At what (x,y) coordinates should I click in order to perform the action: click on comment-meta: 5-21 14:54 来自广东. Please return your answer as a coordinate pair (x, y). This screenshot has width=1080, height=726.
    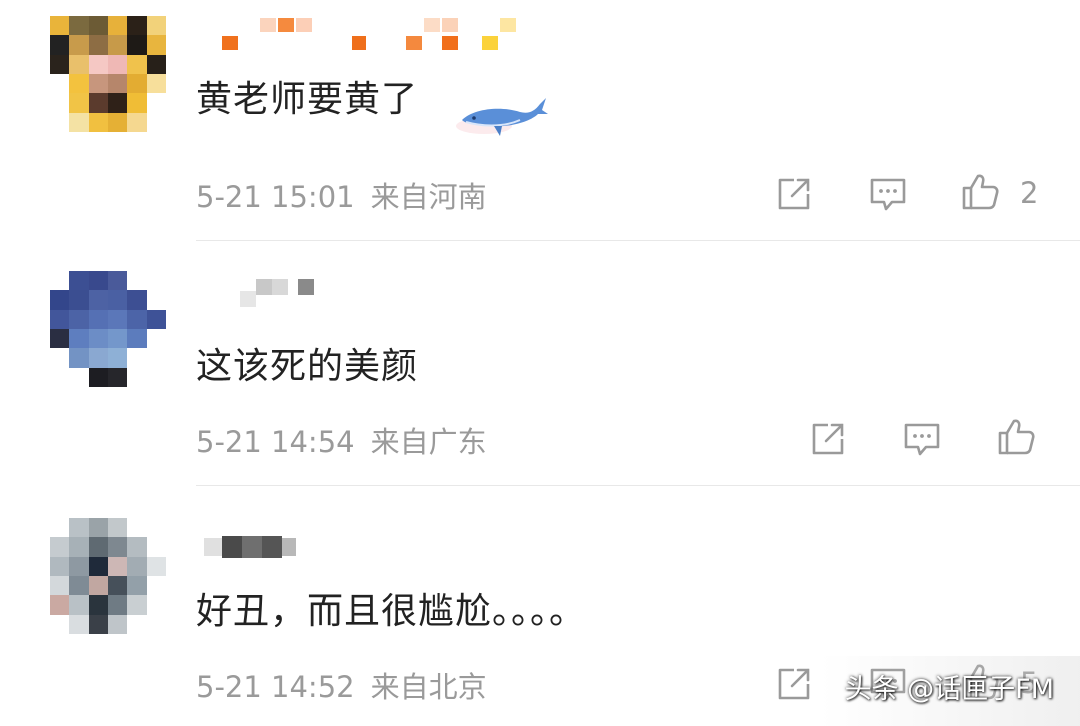
    Looking at the image, I should click on (341, 440).